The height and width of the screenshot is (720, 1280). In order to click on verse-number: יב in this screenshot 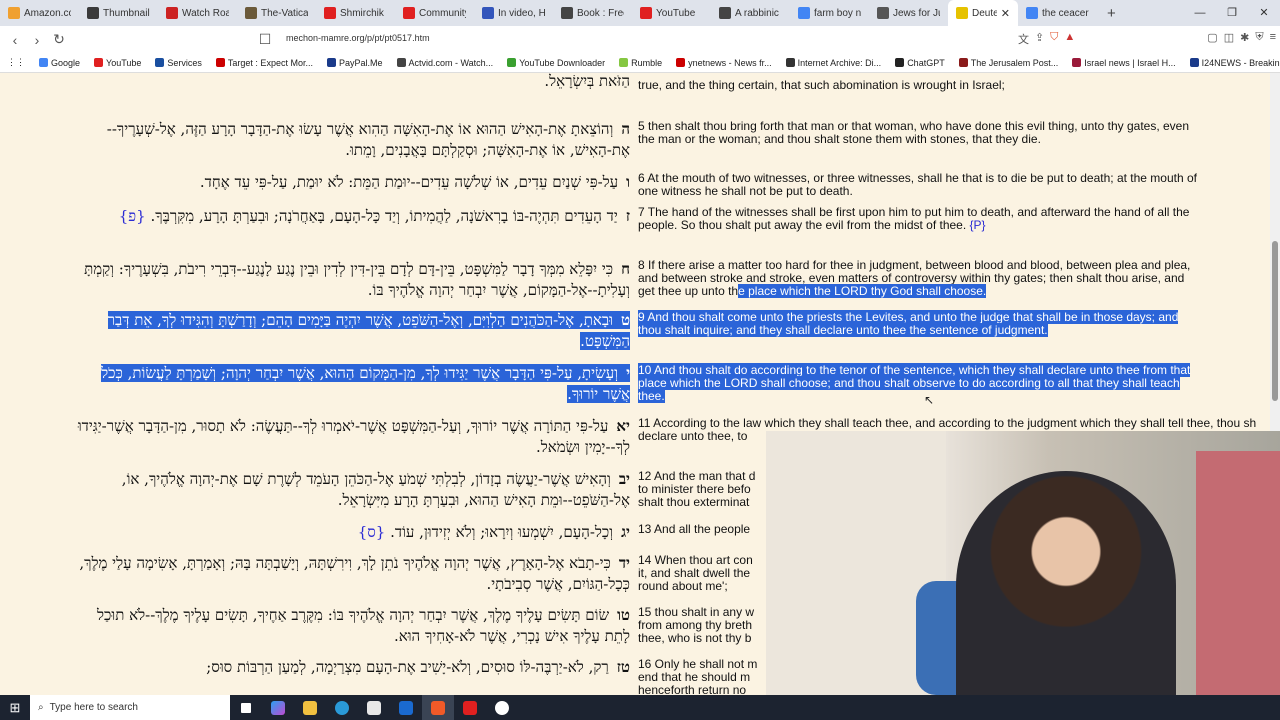, I will do `click(624, 479)`.